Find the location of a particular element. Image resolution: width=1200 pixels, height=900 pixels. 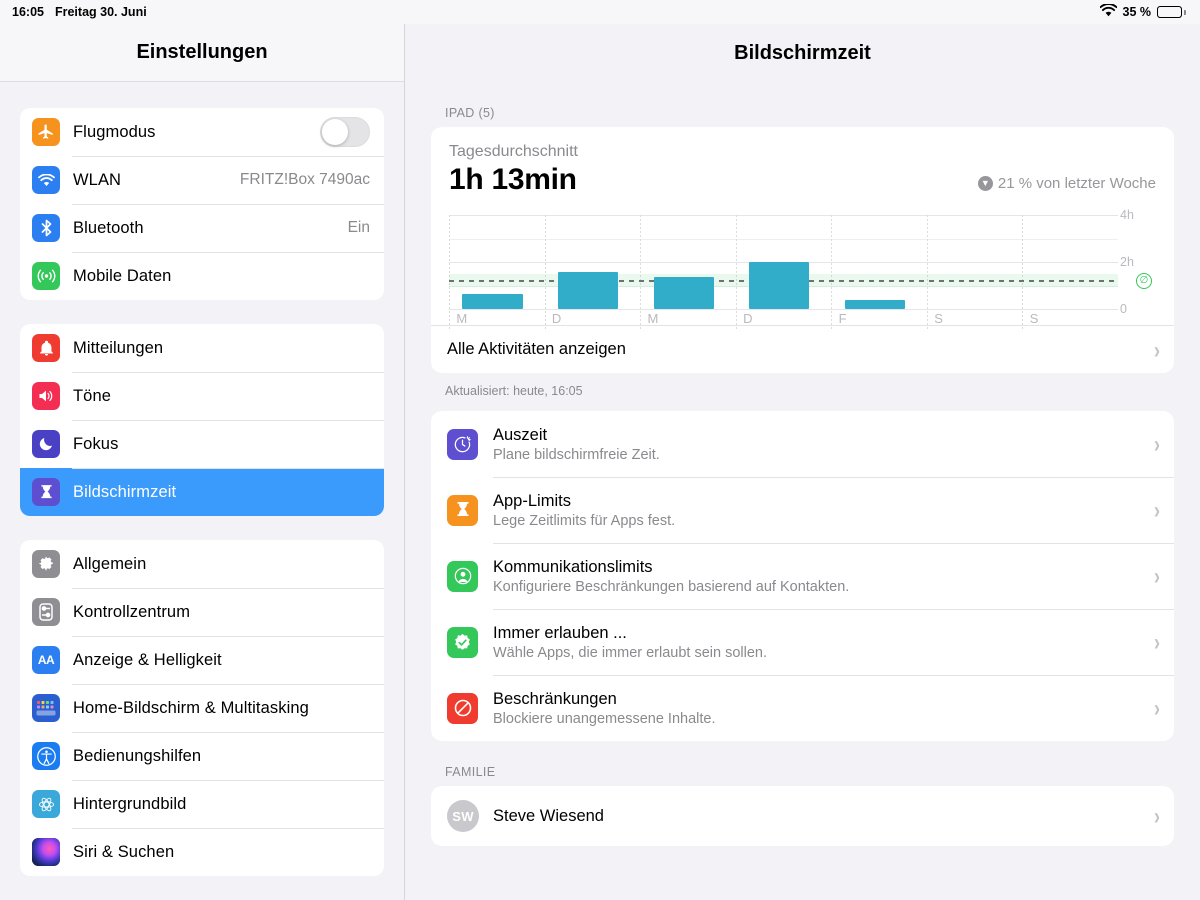

sidebar-item-bildschirmzeit: Bildschirmzeit is located at coordinates (202, 492).